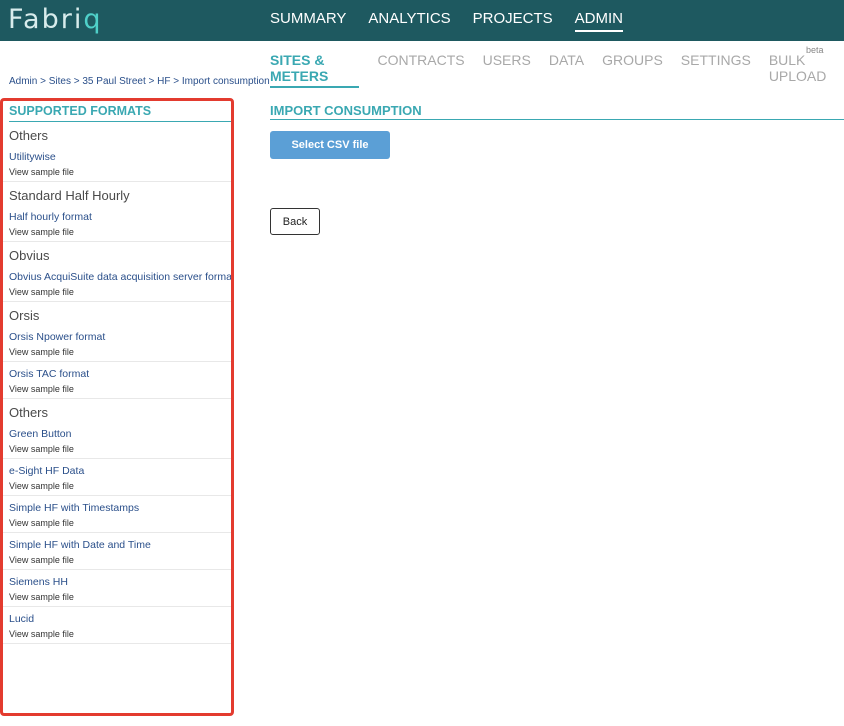  What do you see at coordinates (120, 508) in the screenshot?
I see `format-link: Simple HF with Timestamps` at bounding box center [120, 508].